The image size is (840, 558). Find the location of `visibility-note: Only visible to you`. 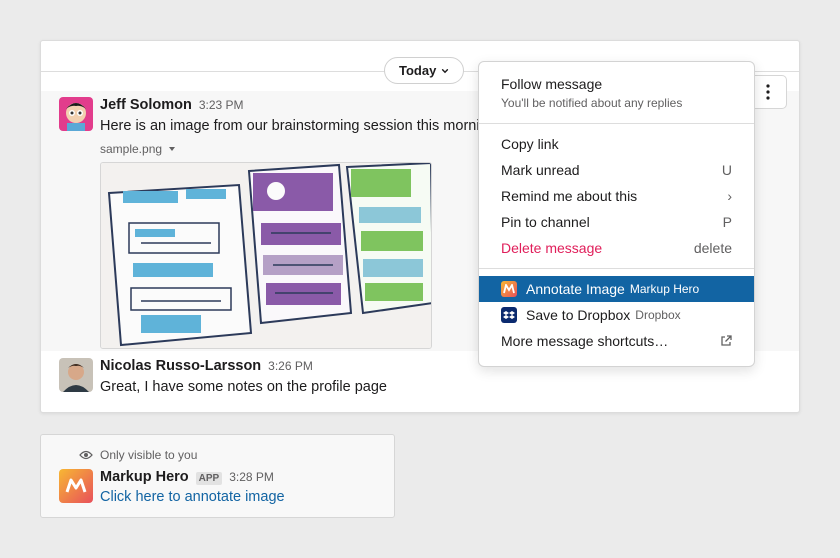

visibility-note: Only visible to you is located at coordinates (138, 455).